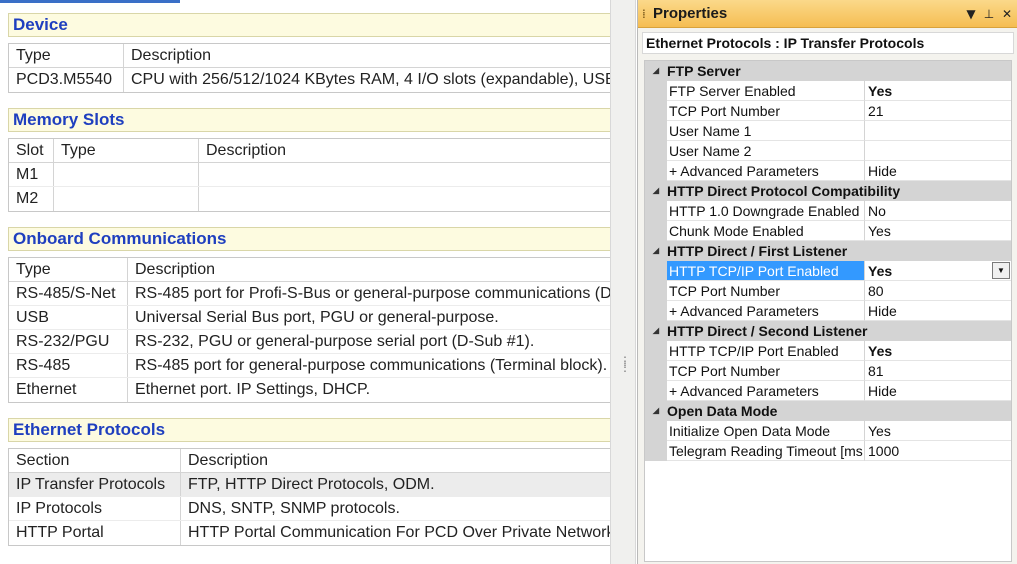 This screenshot has width=1017, height=564. What do you see at coordinates (645, 14) in the screenshot?
I see `drag-grip-icon: ⁞` at bounding box center [645, 14].